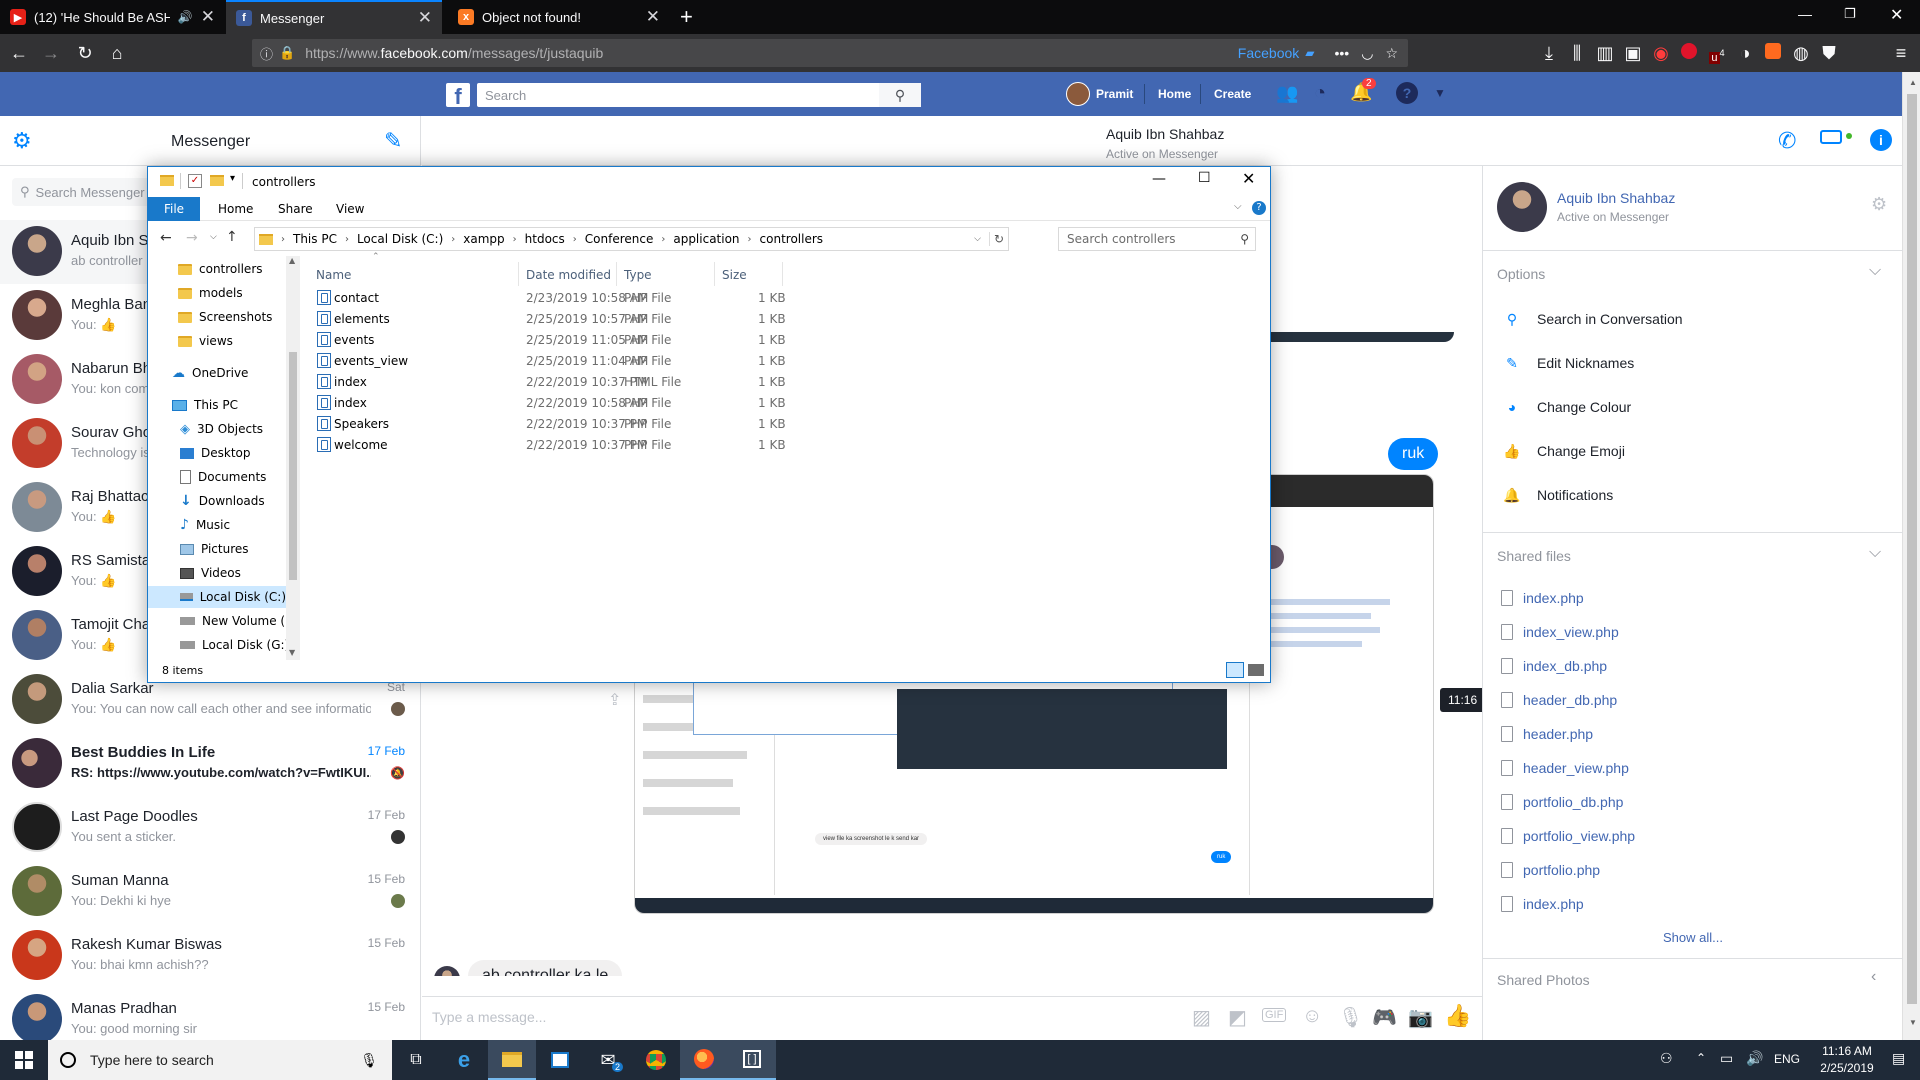 The image size is (1920, 1080). I want to click on tree-scrollbar: ▲ ▼, so click(293, 458).